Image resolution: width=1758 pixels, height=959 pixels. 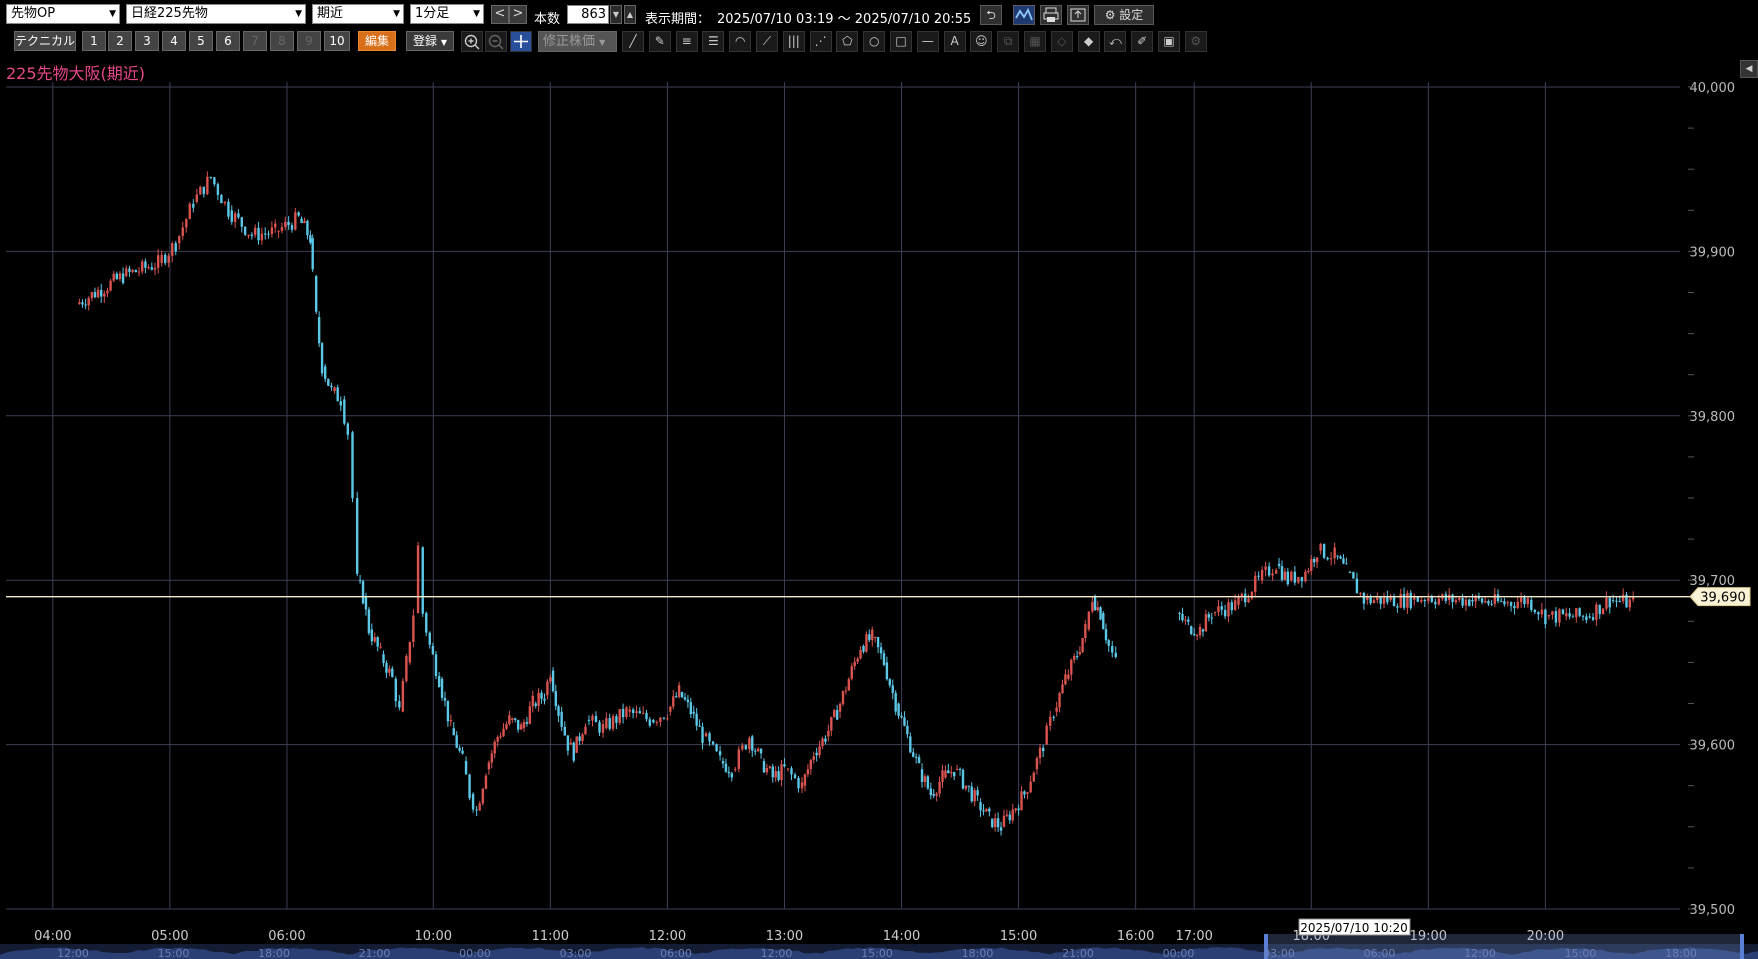 I want to click on crosshair-icon, so click(x=521, y=41).